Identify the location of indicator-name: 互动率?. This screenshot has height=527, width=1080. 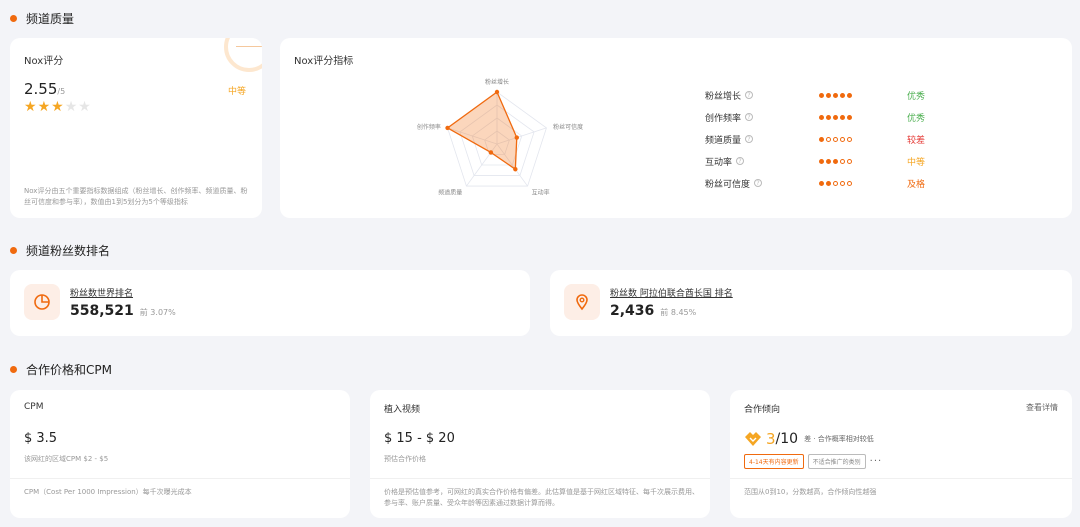
(762, 161).